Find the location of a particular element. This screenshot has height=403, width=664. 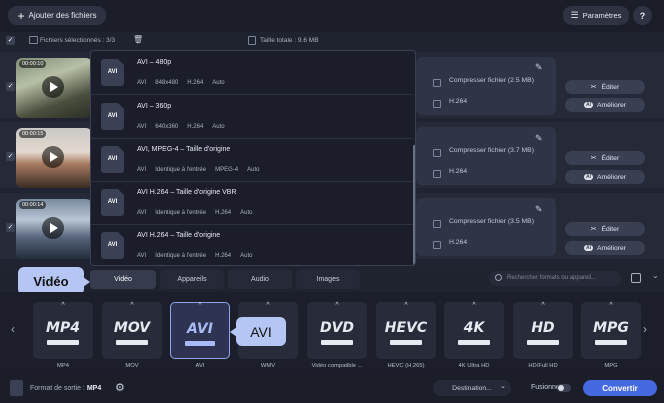

ai-icon: AI is located at coordinates (588, 177).